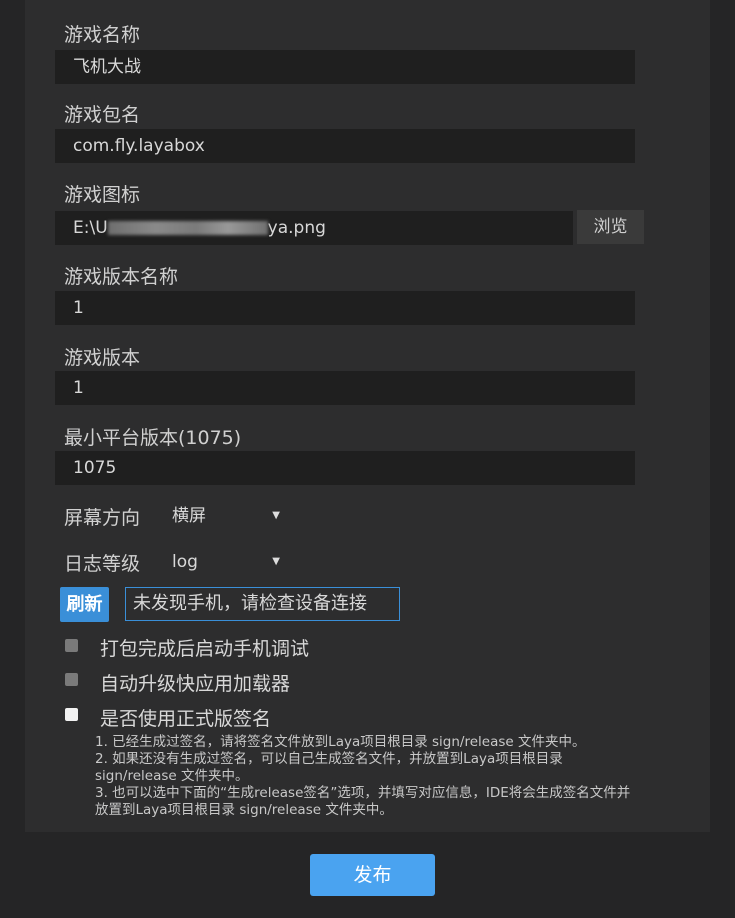 This screenshot has height=918, width=735. What do you see at coordinates (205, 649) in the screenshot?
I see `debug-after-pack-label: 打包完成后启动手机调试` at bounding box center [205, 649].